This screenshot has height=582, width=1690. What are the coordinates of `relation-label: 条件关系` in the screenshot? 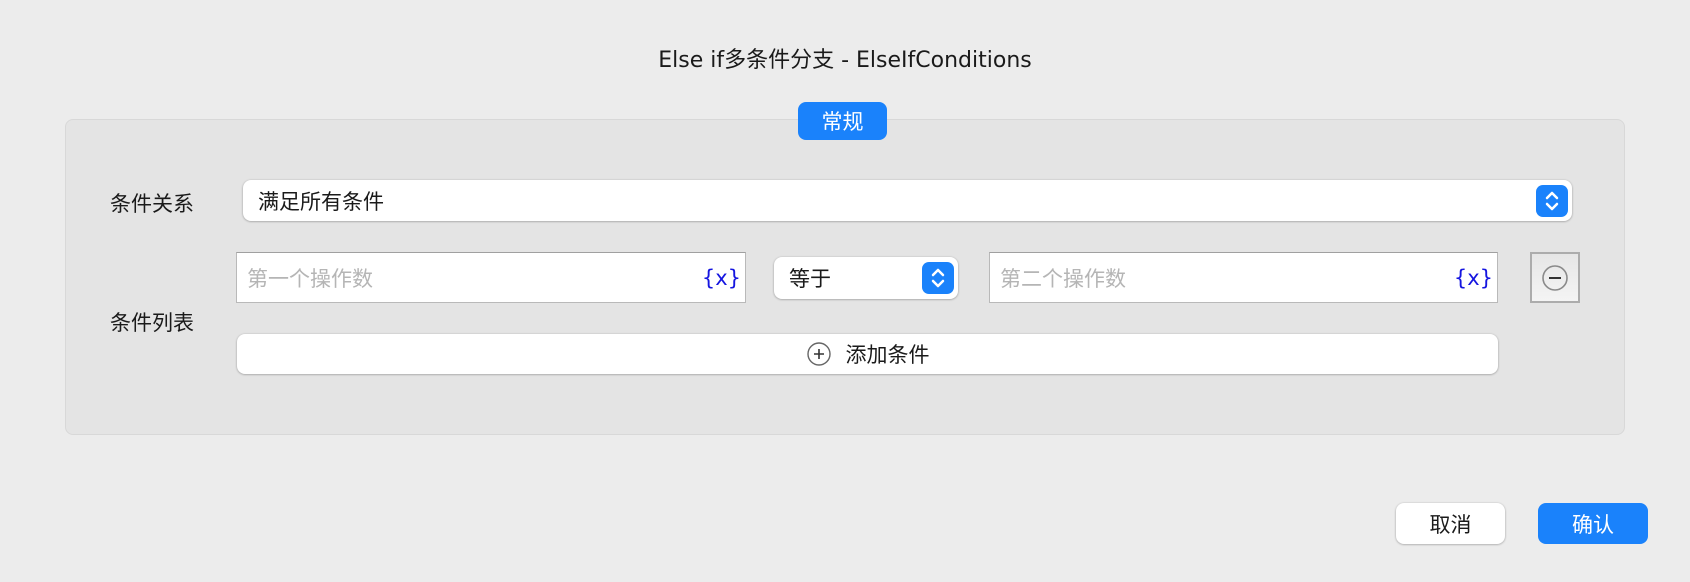 It's located at (152, 204).